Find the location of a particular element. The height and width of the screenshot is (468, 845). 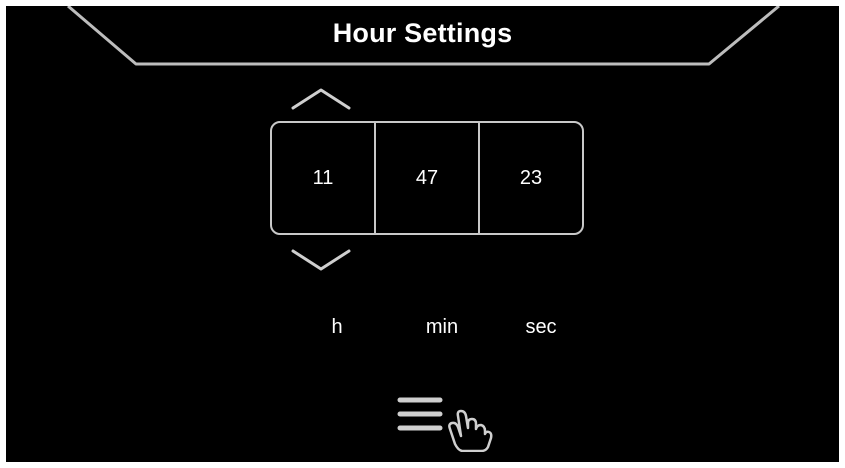

time-picker: 11 47 23 is located at coordinates (427, 178).